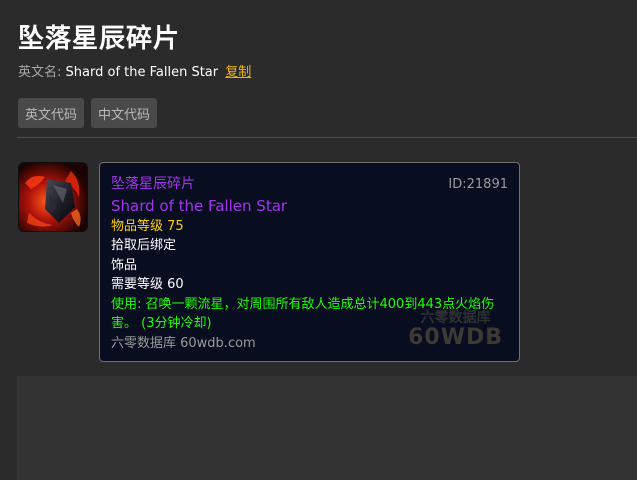 Image resolution: width=637 pixels, height=480 pixels. What do you see at coordinates (478, 184) in the screenshot?
I see `item-id: ID:21891` at bounding box center [478, 184].